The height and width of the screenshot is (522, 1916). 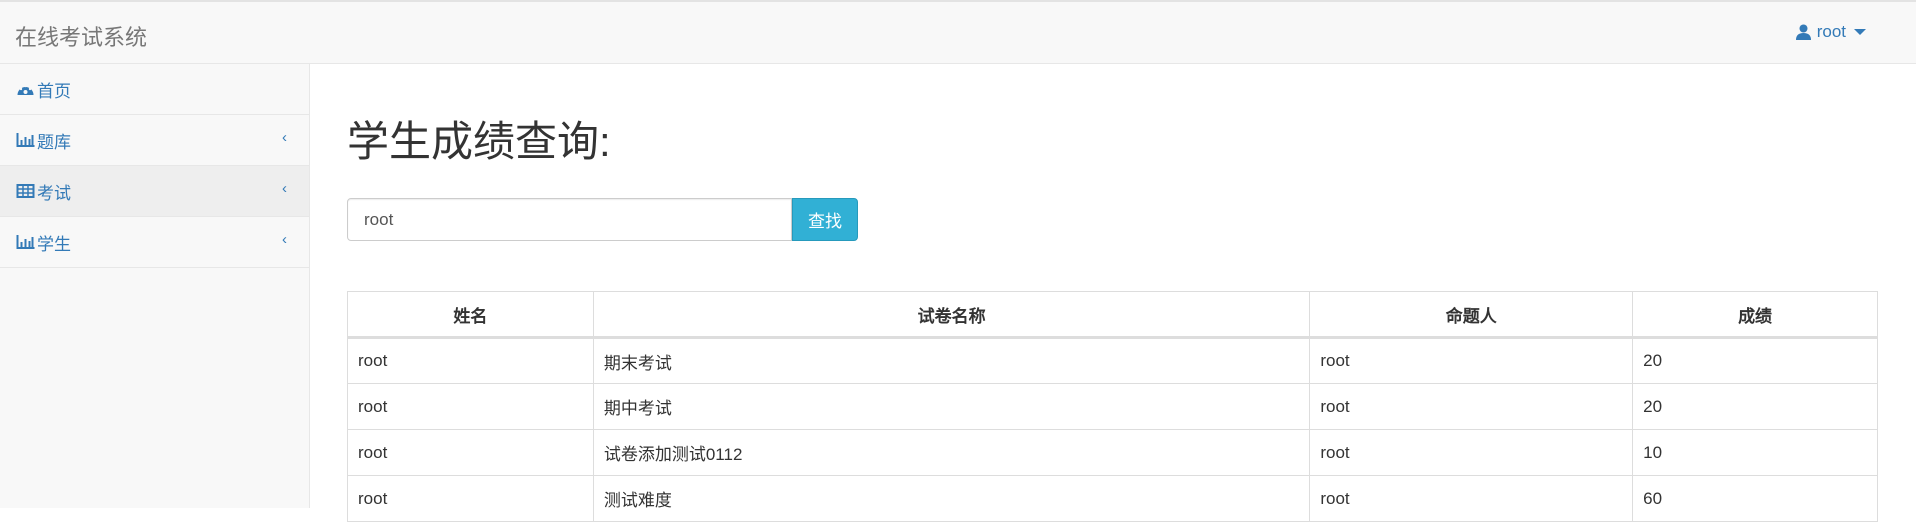 What do you see at coordinates (54, 193) in the screenshot?
I see `sidebar-item-label: 考试` at bounding box center [54, 193].